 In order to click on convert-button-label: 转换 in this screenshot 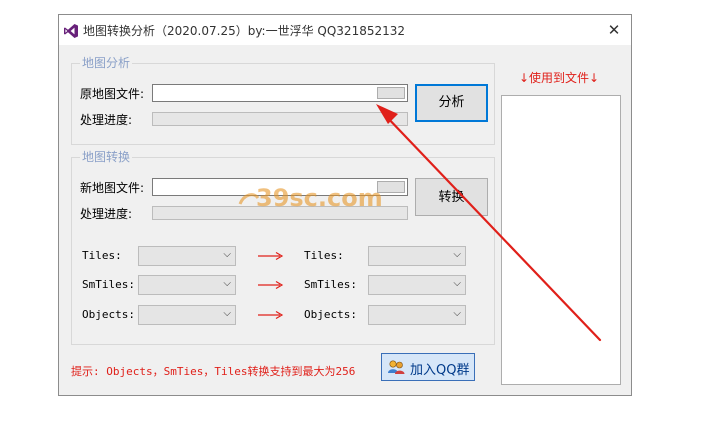, I will do `click(451, 197)`.